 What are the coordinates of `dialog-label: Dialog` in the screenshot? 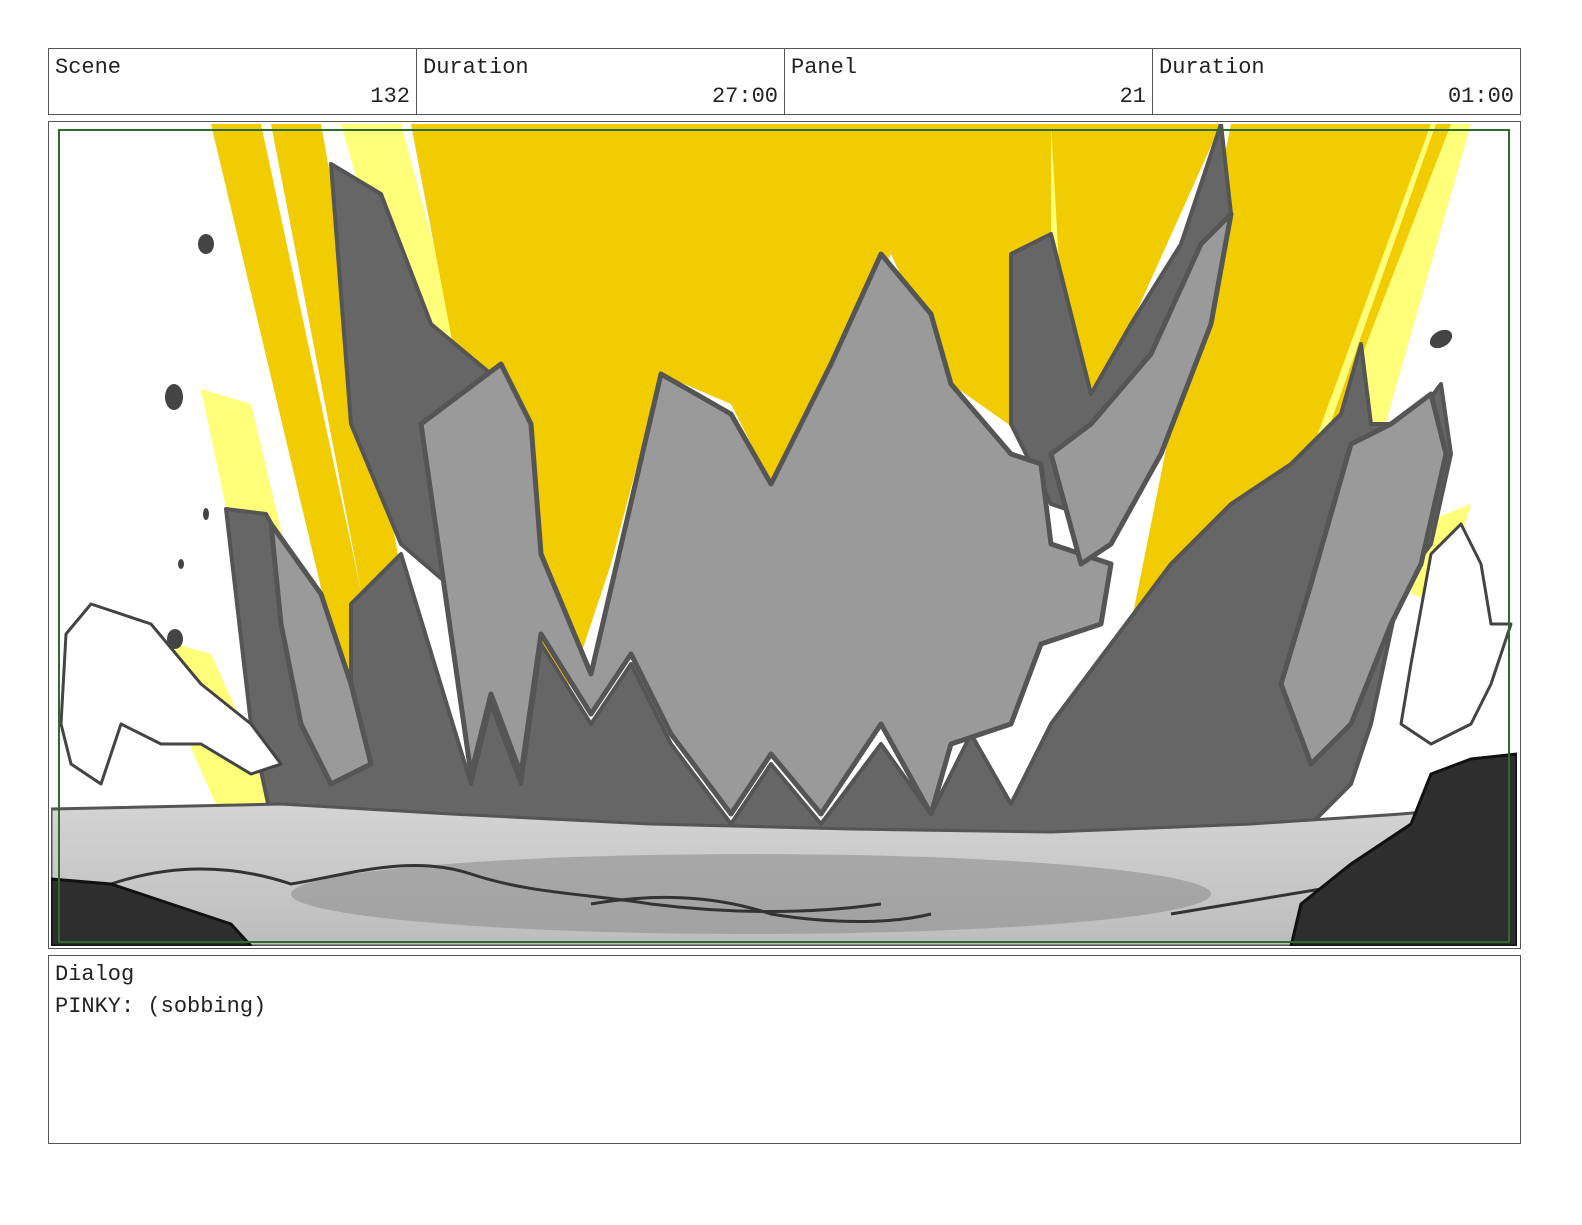 It's located at (95, 974).